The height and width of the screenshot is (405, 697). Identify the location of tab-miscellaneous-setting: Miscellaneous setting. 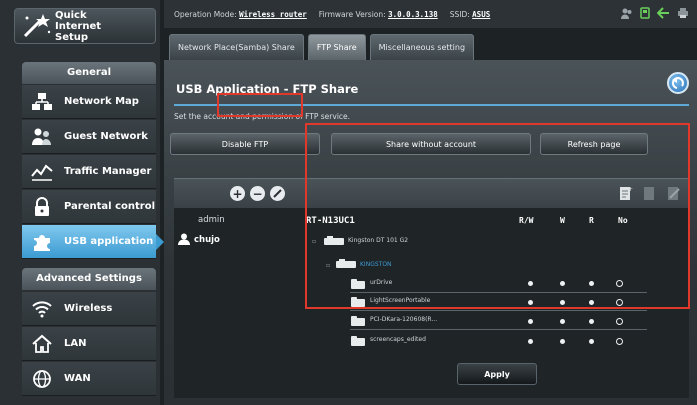
(422, 47).